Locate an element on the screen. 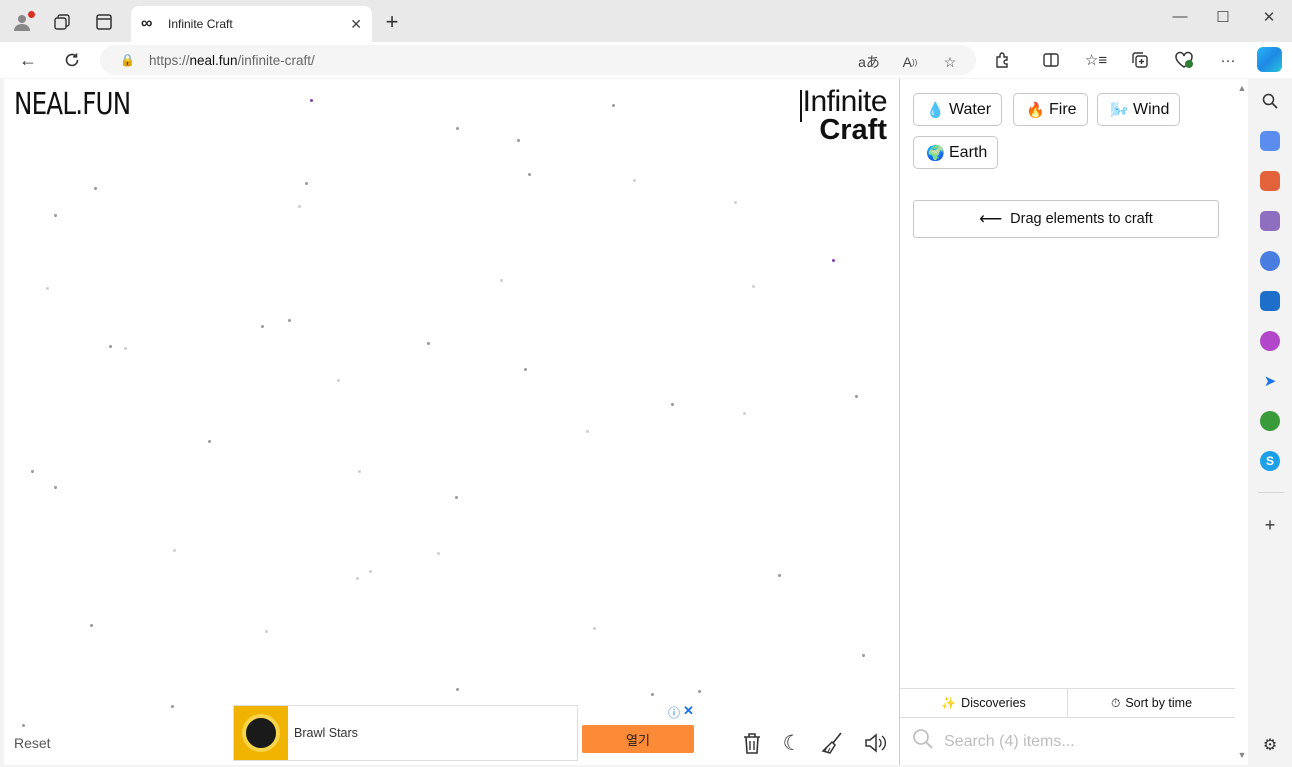 Image resolution: width=1292 pixels, height=767 pixels. ad-open-button: 열기 is located at coordinates (638, 739).